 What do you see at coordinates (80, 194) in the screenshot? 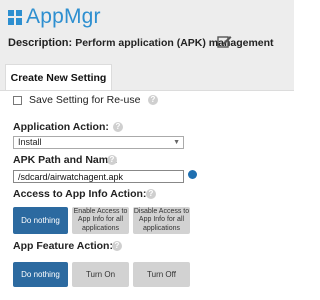
I see `app-info-access-label: Access to App Info Action:` at bounding box center [80, 194].